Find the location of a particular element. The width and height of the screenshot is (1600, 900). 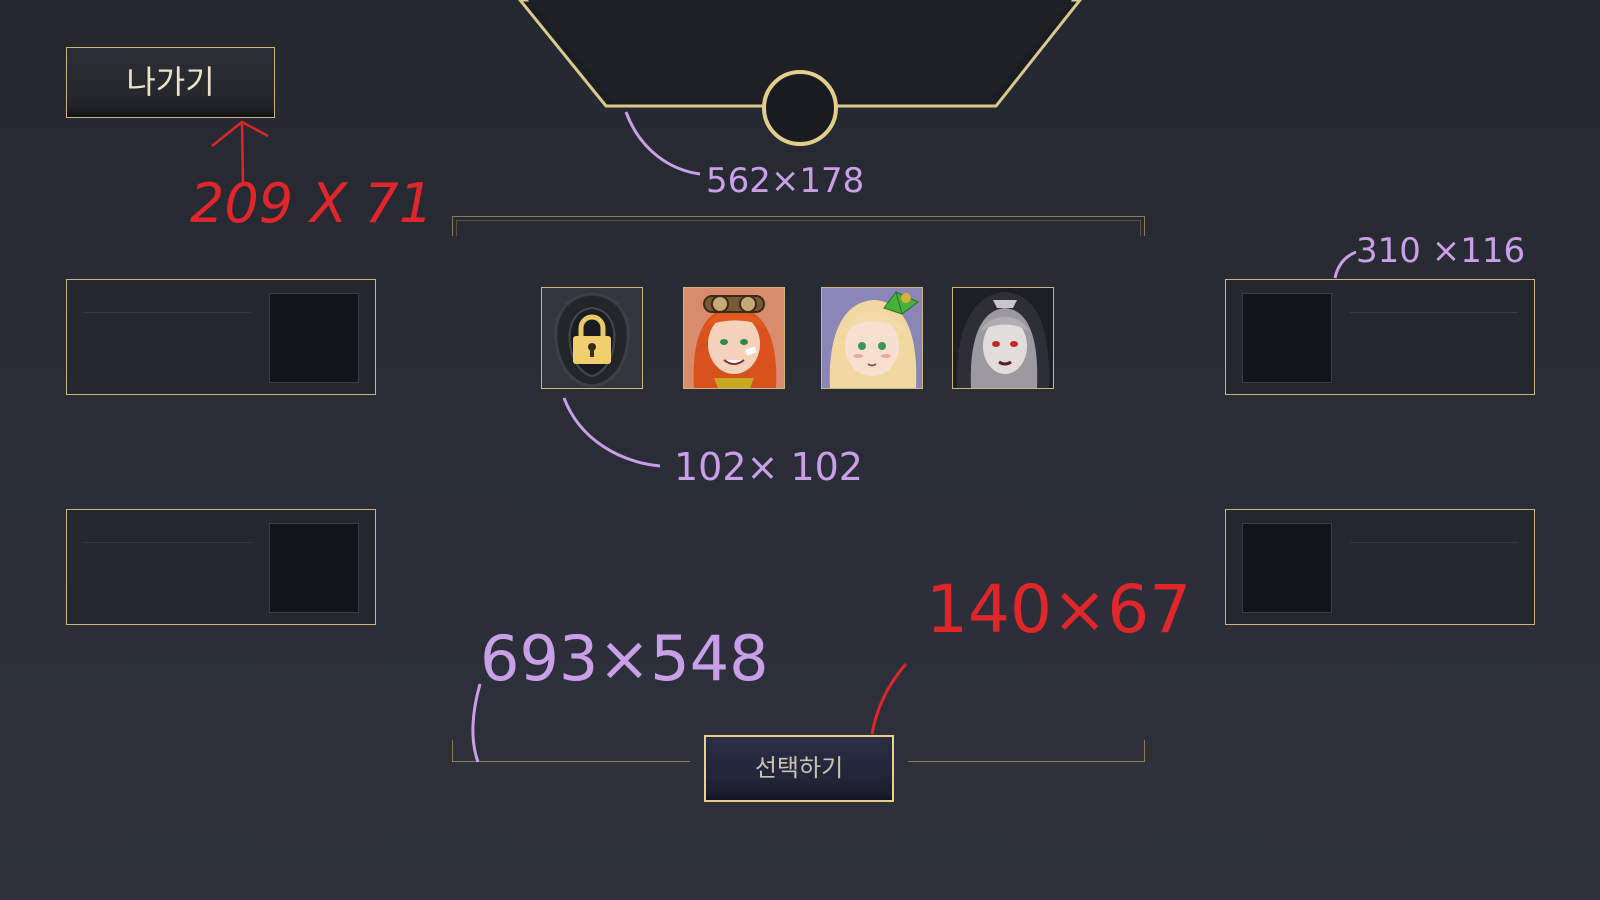

character-slot-orange-hair is located at coordinates (734, 338).